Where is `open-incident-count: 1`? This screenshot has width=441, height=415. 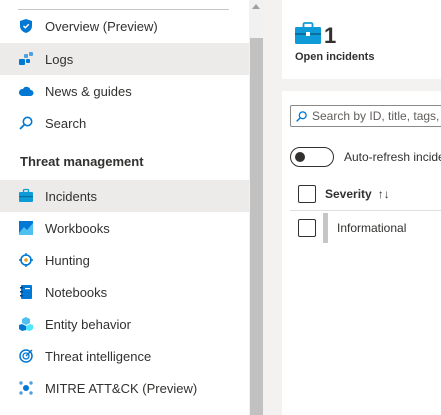
open-incident-count: 1 is located at coordinates (330, 35).